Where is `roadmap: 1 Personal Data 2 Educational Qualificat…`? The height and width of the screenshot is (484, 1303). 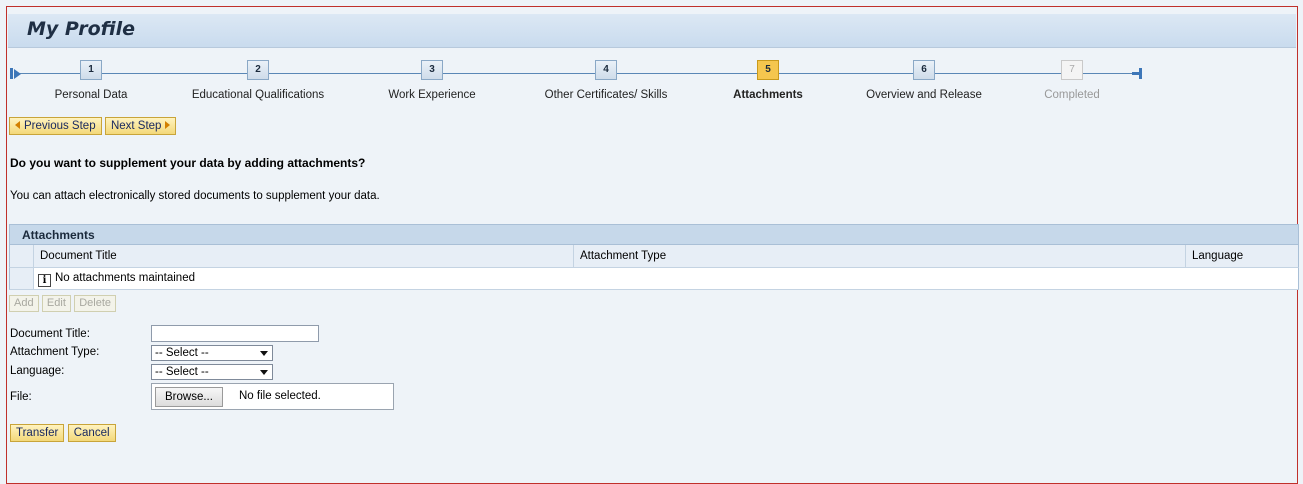
roadmap: 1 Personal Data 2 Educational Qualificat… is located at coordinates (653, 85).